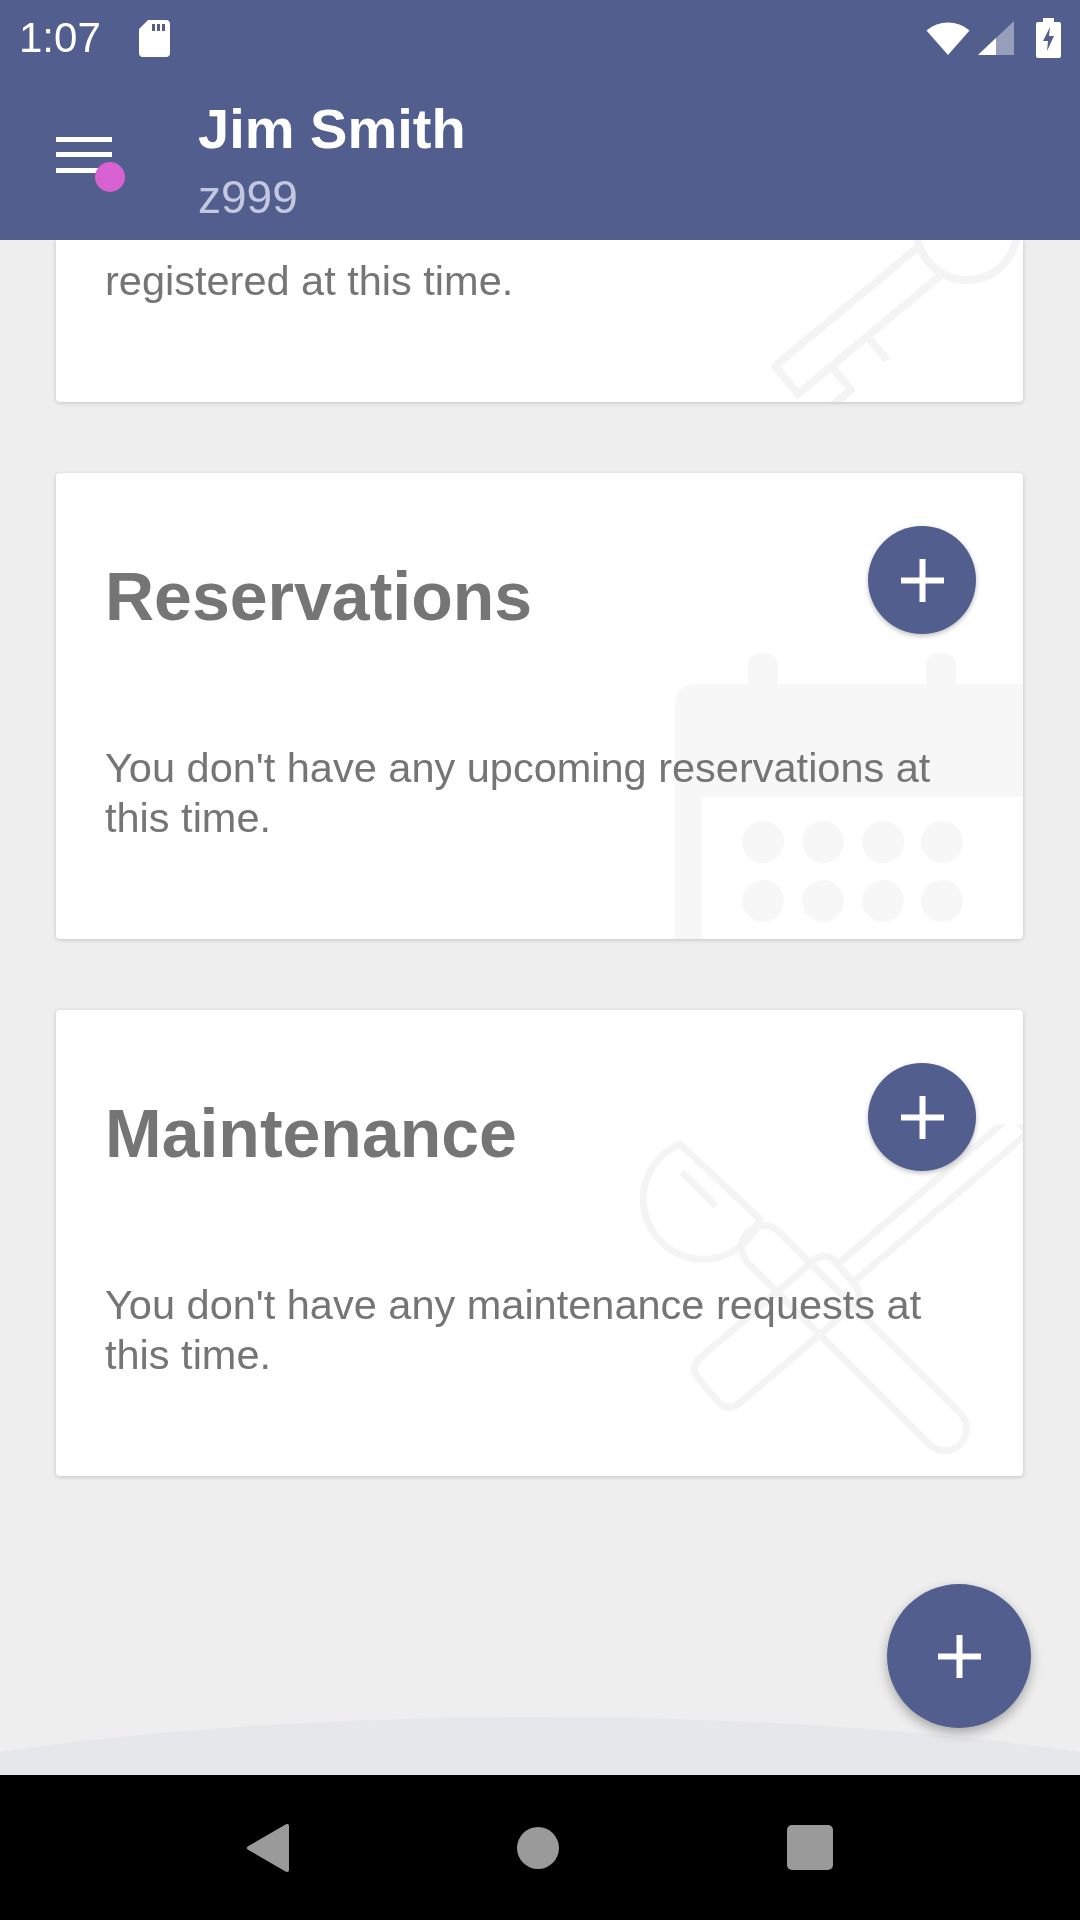 This screenshot has width=1080, height=1920. What do you see at coordinates (311, 1133) in the screenshot?
I see `card-title: Maintenance` at bounding box center [311, 1133].